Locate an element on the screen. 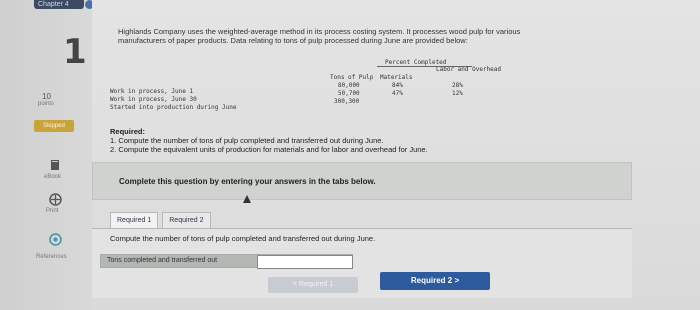 The width and height of the screenshot is (700, 310). row-tons: 300,300 is located at coordinates (347, 101).